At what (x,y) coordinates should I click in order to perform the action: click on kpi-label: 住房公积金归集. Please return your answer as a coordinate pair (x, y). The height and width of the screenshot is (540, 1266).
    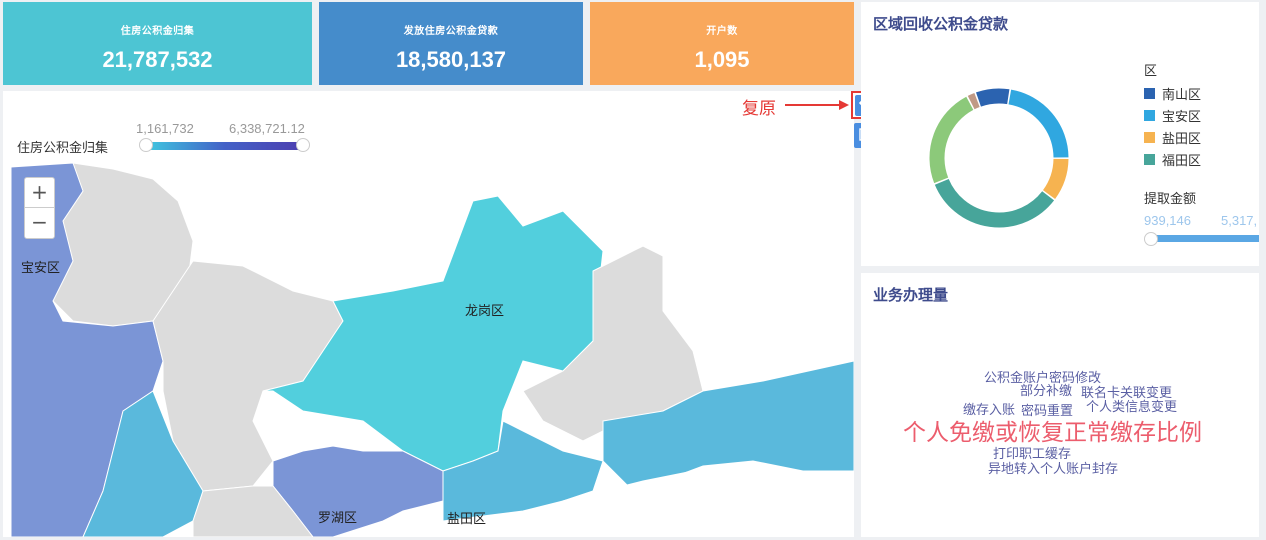
    Looking at the image, I should click on (157, 31).